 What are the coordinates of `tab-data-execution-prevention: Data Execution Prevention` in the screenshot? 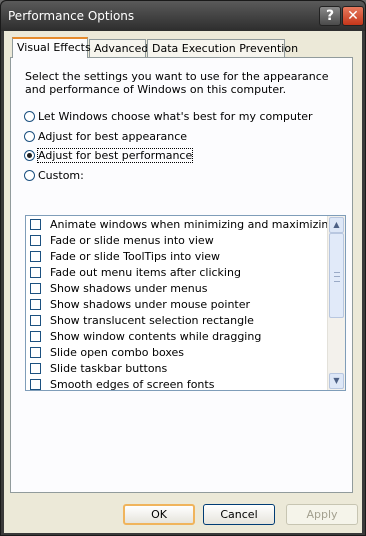 It's located at (222, 48).